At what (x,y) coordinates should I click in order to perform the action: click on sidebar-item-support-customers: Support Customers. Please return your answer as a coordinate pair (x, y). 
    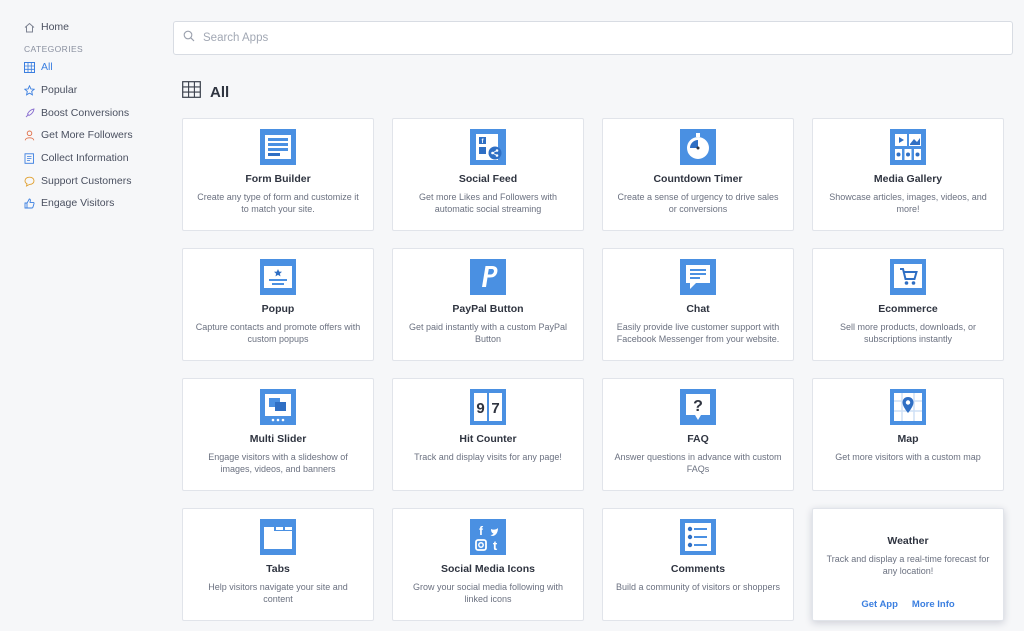
    Looking at the image, I should click on (77, 181).